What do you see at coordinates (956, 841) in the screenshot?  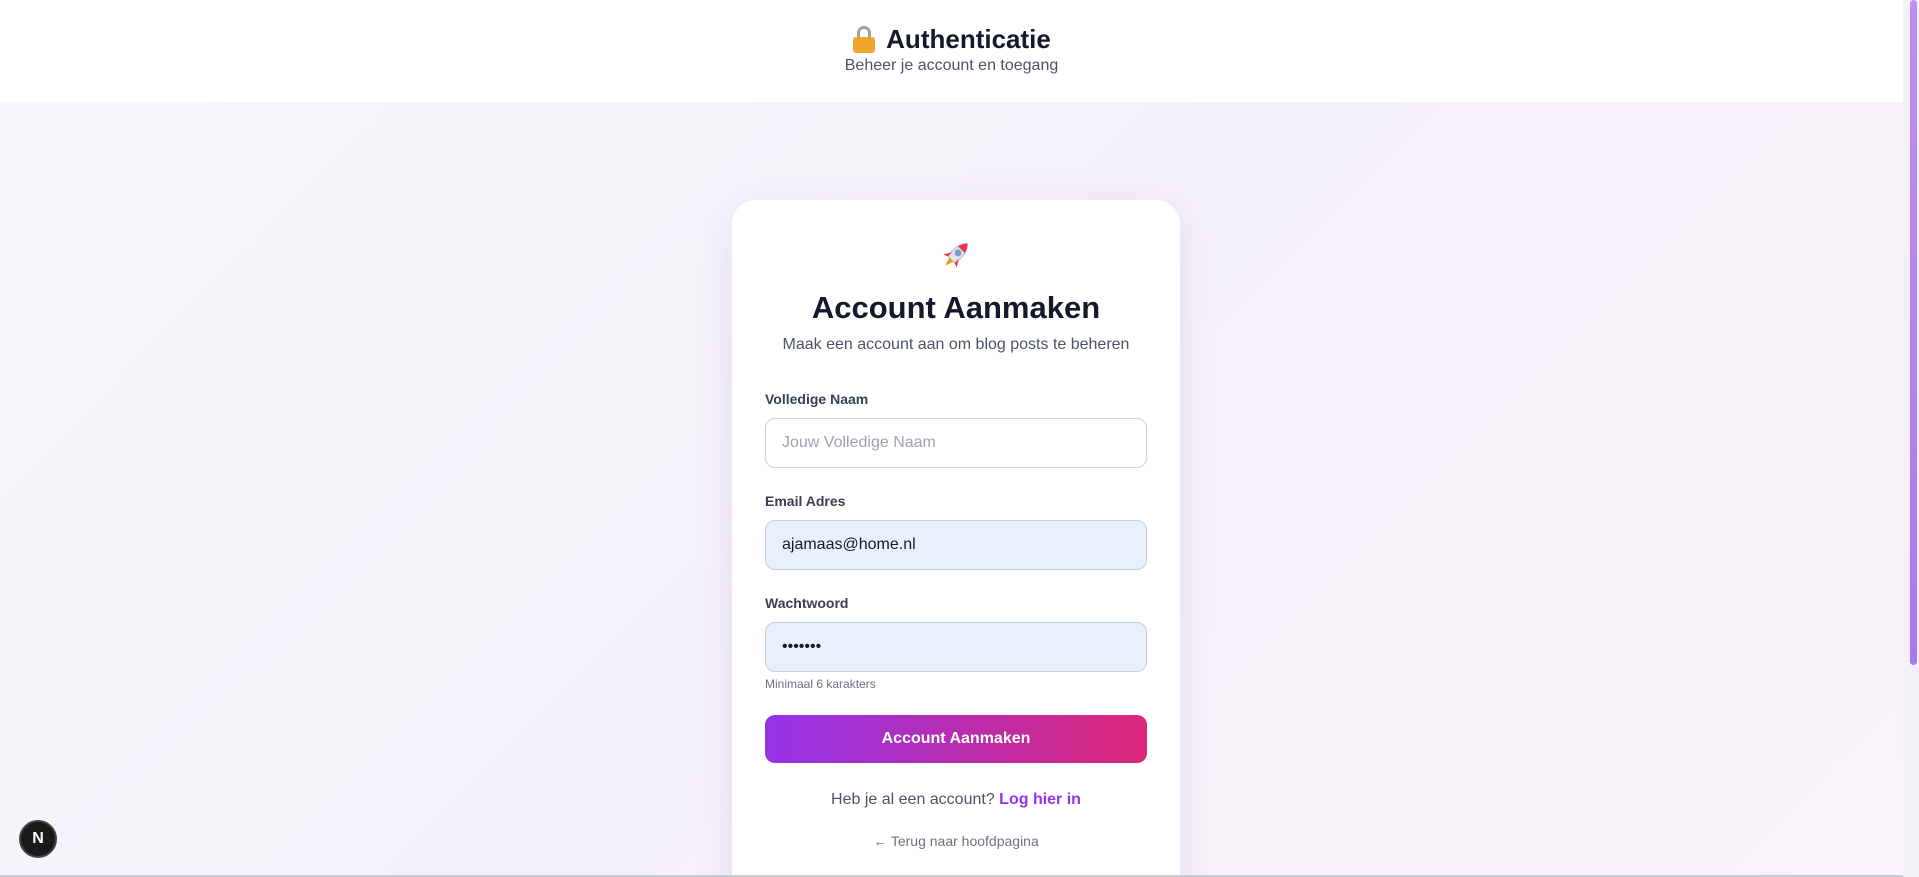 I see `back-to-home-link: ← Terug naar hoofdpagina` at bounding box center [956, 841].